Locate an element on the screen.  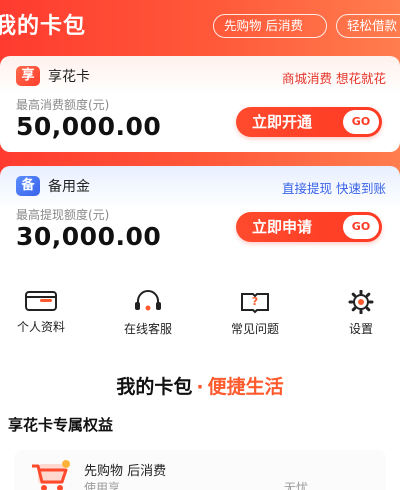
quick-label: 个人资料 is located at coordinates (40, 327).